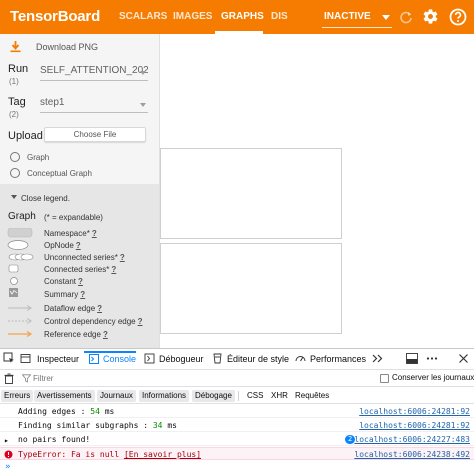 The height and width of the screenshot is (472, 474). What do you see at coordinates (143, 16) in the screenshot?
I see `tab-scalars: SCALARS` at bounding box center [143, 16].